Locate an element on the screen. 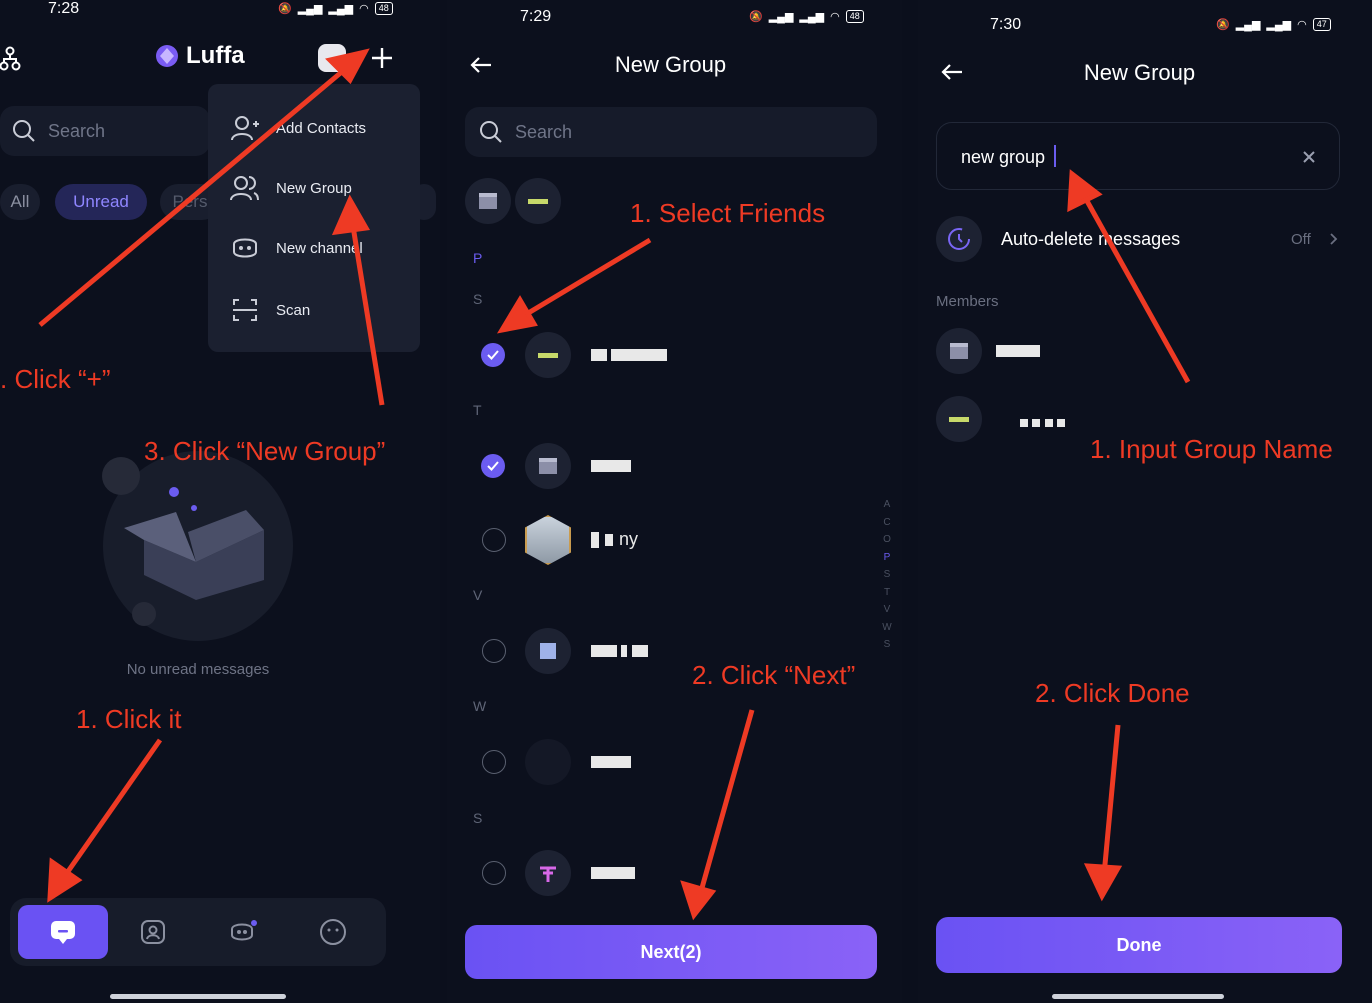 Image resolution: width=1372 pixels, height=1003 pixels. filter-all: All is located at coordinates (20, 202).